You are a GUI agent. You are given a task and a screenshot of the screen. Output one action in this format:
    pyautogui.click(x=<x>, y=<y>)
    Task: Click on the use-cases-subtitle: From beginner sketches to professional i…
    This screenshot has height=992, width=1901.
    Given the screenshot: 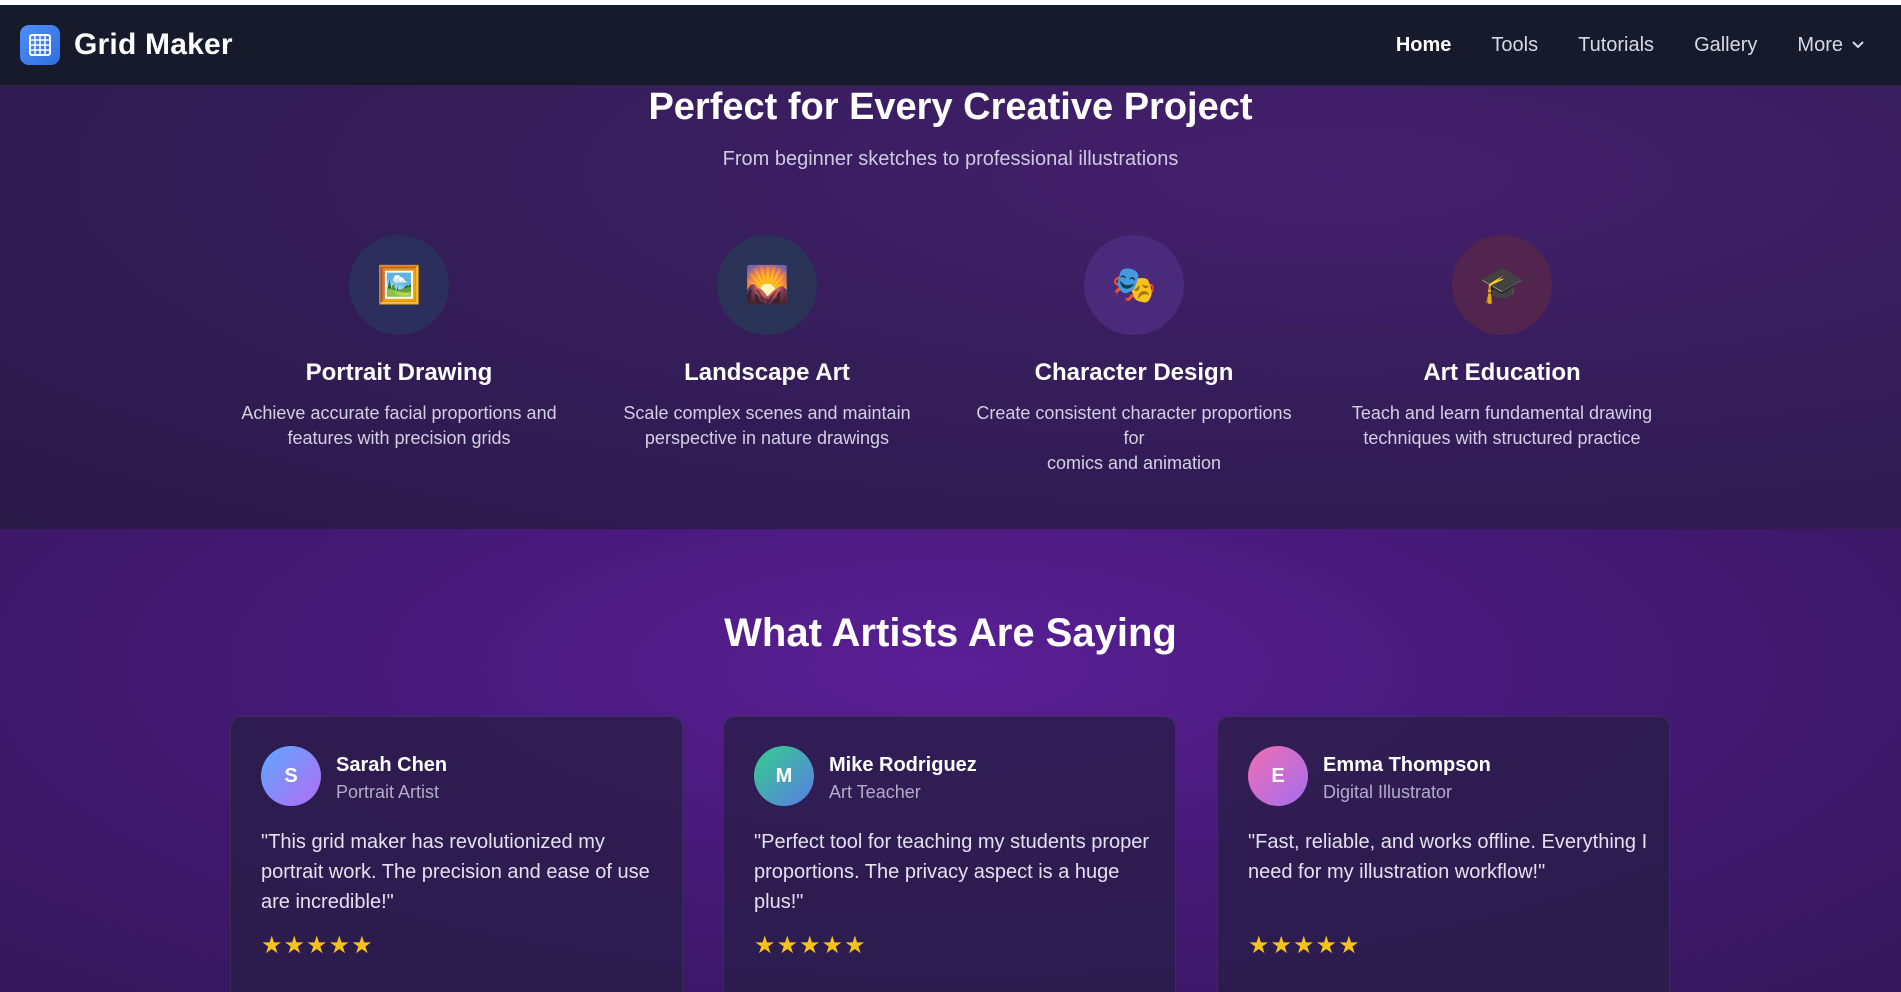 What is the action you would take?
    pyautogui.click(x=950, y=159)
    